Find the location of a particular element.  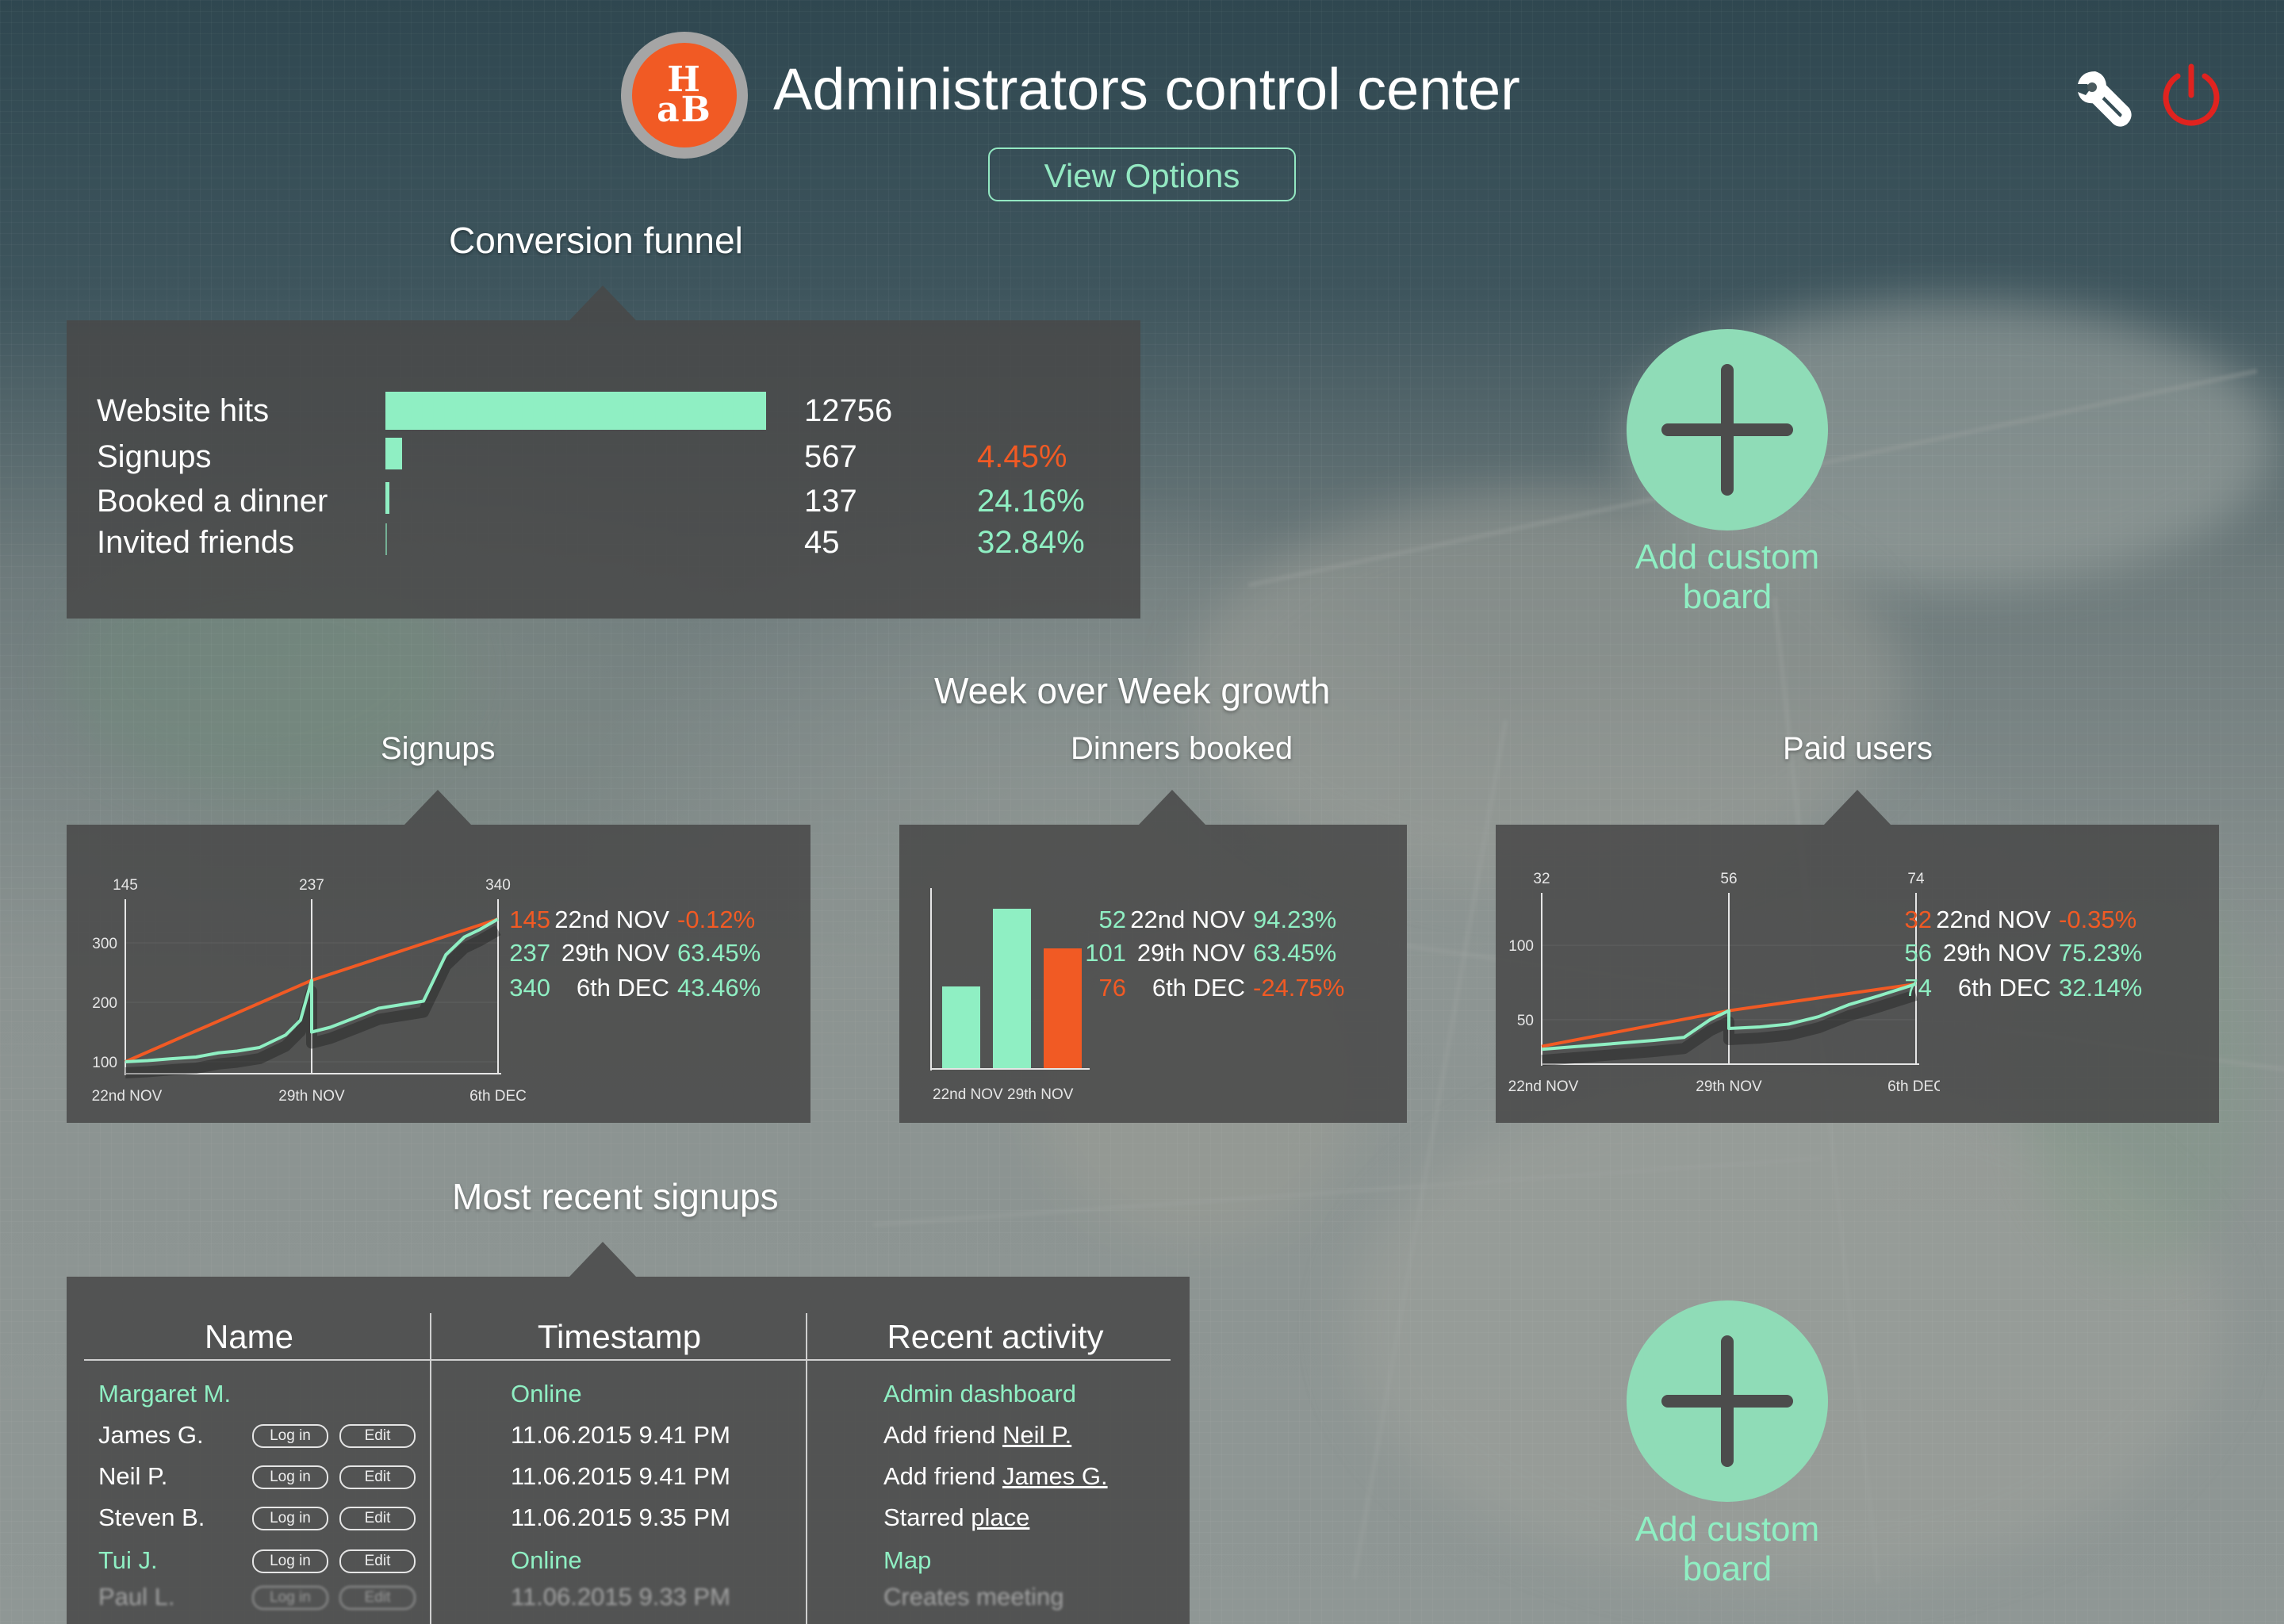

top-value-label: 145 is located at coordinates (125, 885).